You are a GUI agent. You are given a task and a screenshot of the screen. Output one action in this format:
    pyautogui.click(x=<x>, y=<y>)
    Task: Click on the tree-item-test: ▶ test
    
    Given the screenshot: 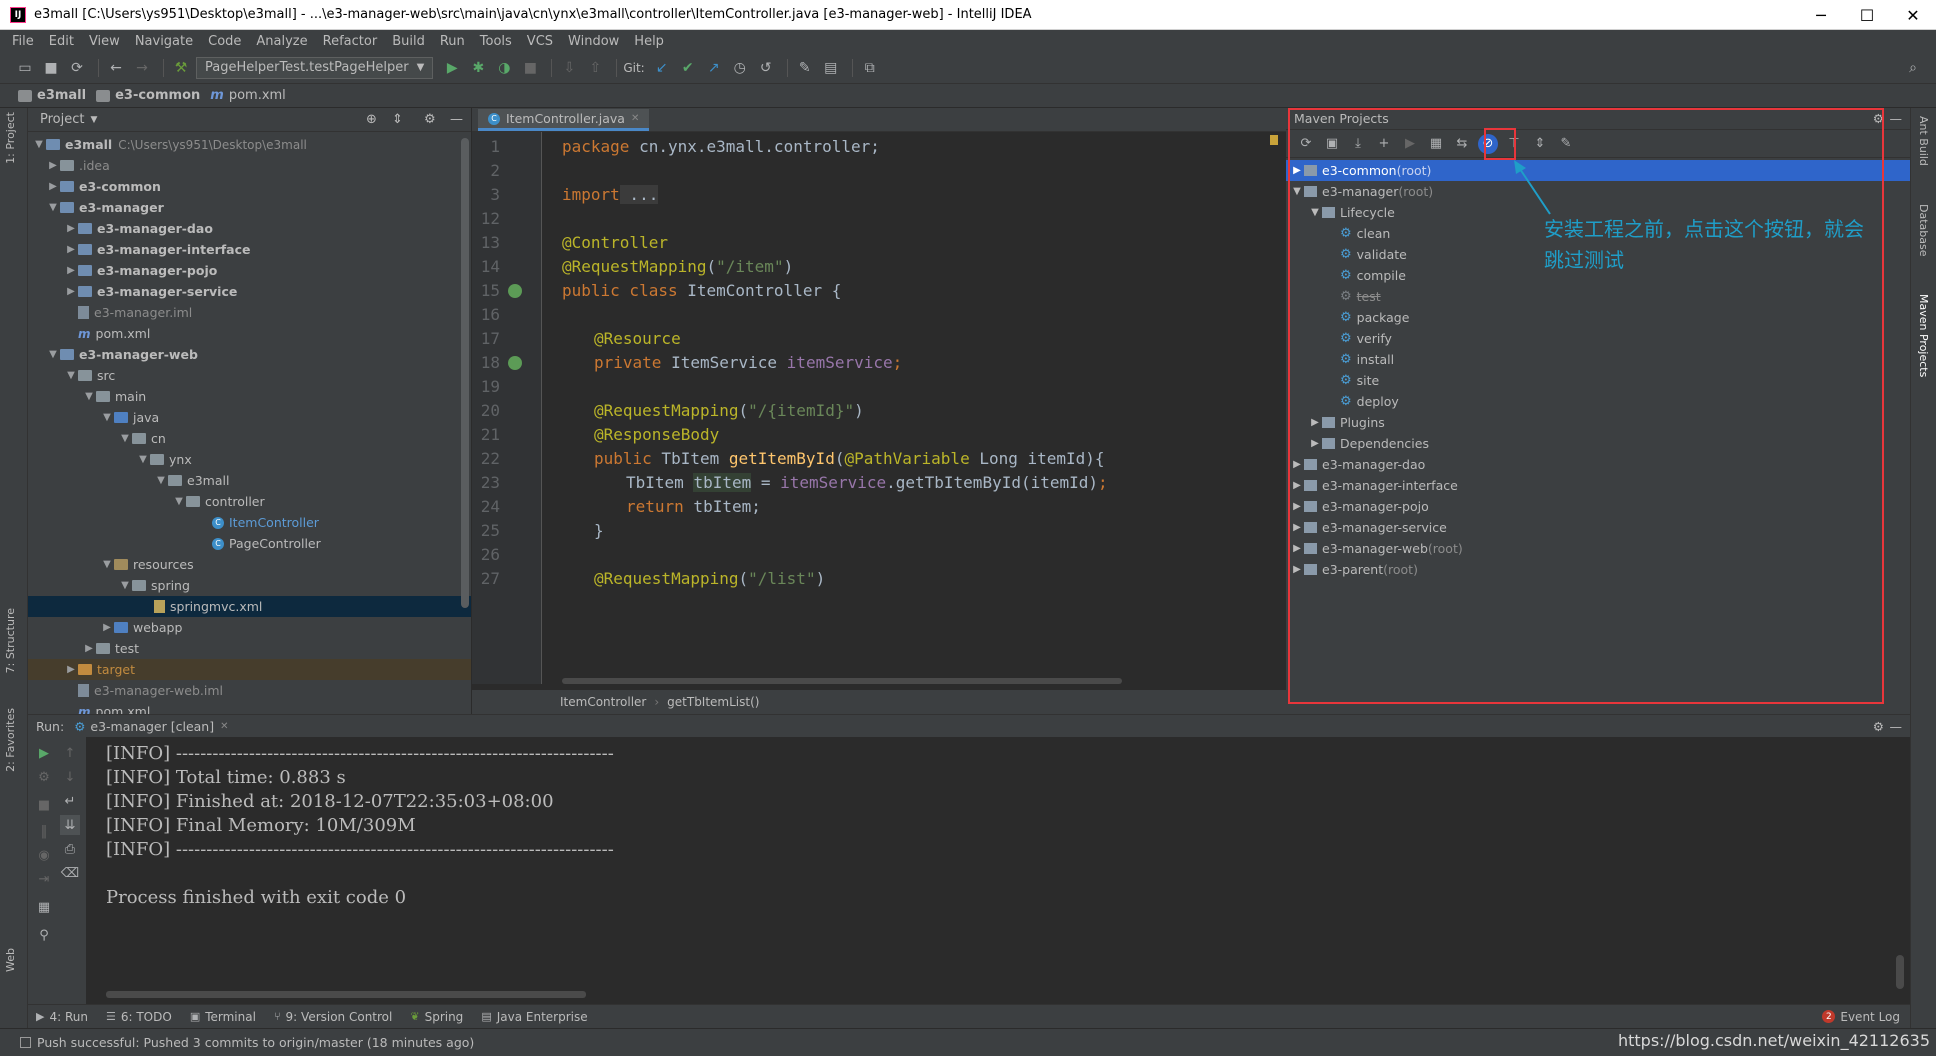 What is the action you would take?
    pyautogui.click(x=249, y=648)
    